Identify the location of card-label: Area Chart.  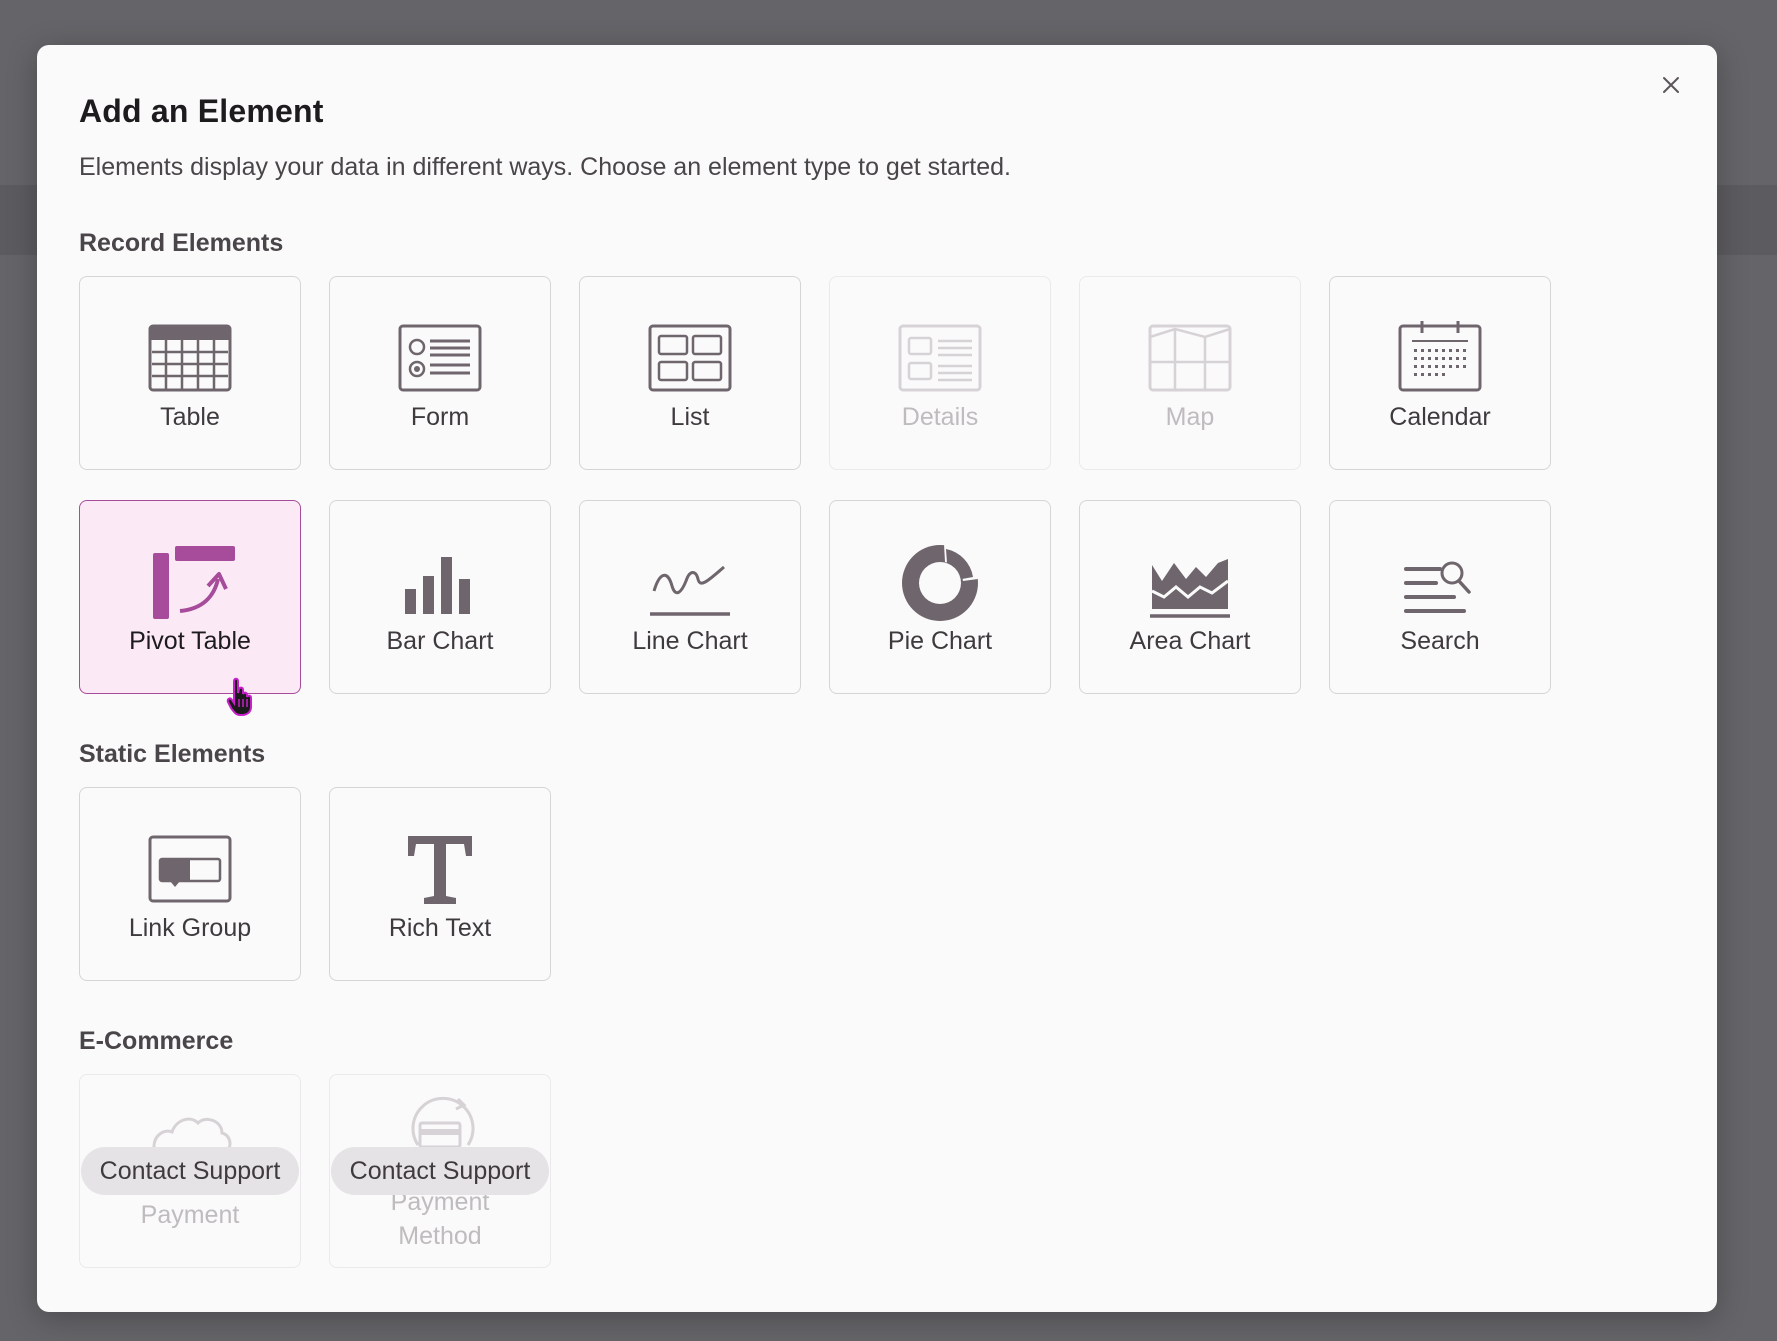
(1190, 641).